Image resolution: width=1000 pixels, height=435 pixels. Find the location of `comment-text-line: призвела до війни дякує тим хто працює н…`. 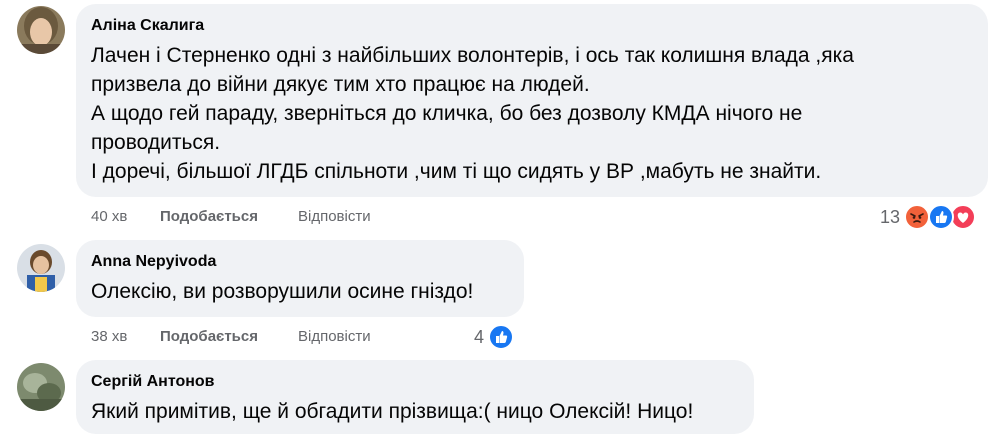

comment-text-line: призвела до війни дякує тим хто працює н… is located at coordinates (340, 84).